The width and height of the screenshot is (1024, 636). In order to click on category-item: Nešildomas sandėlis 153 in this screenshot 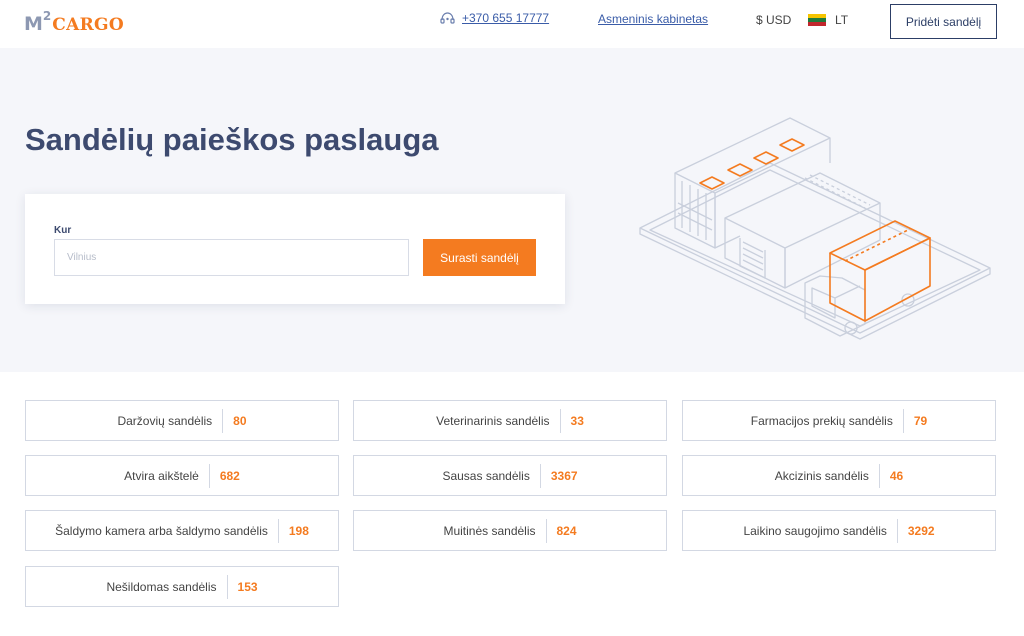, I will do `click(182, 586)`.